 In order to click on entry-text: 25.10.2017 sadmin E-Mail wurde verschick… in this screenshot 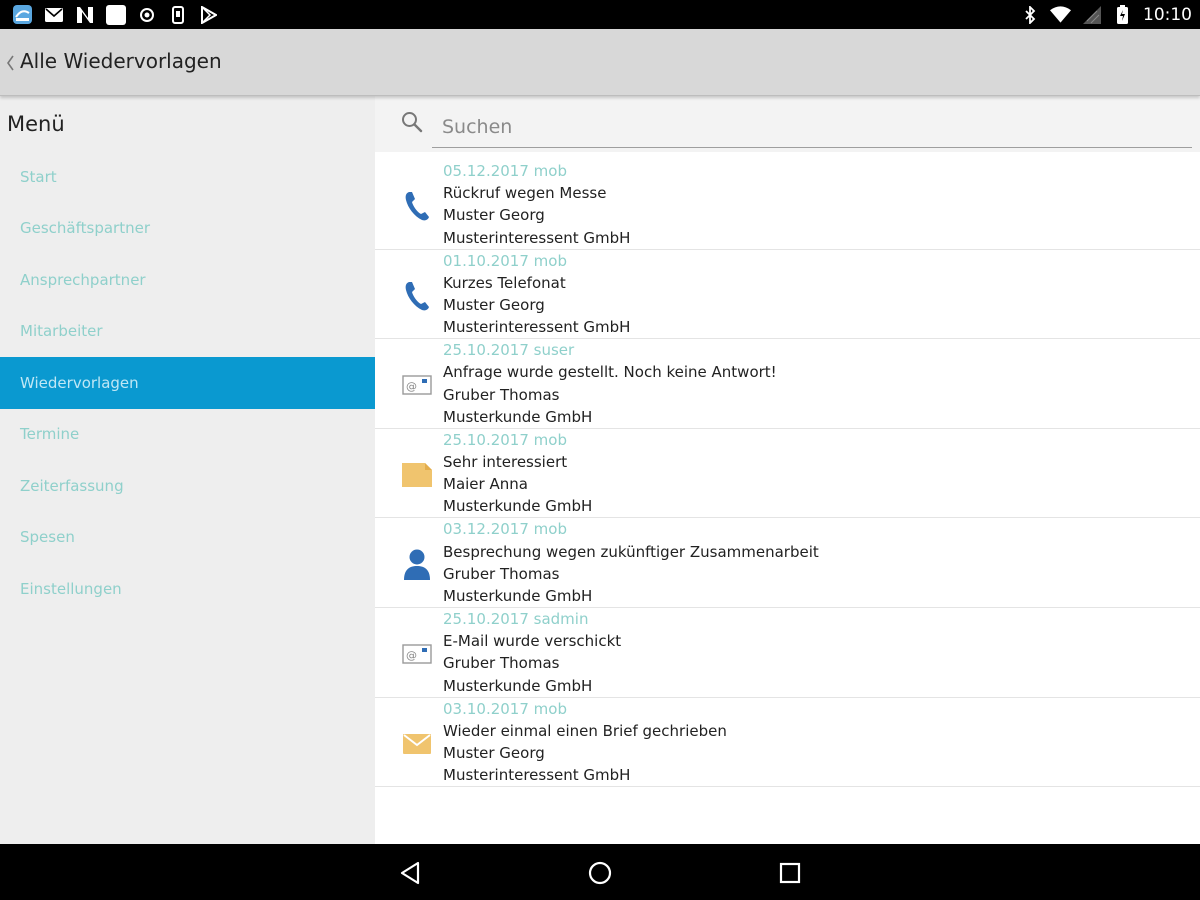, I will do `click(532, 652)`.